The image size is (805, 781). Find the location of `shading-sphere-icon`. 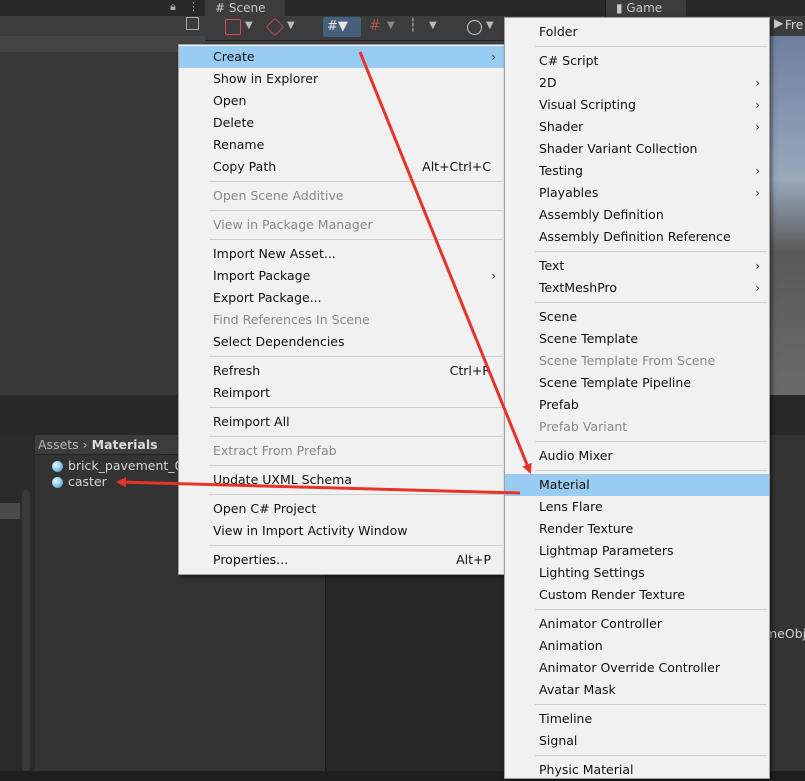

shading-sphere-icon is located at coordinates (474, 27).